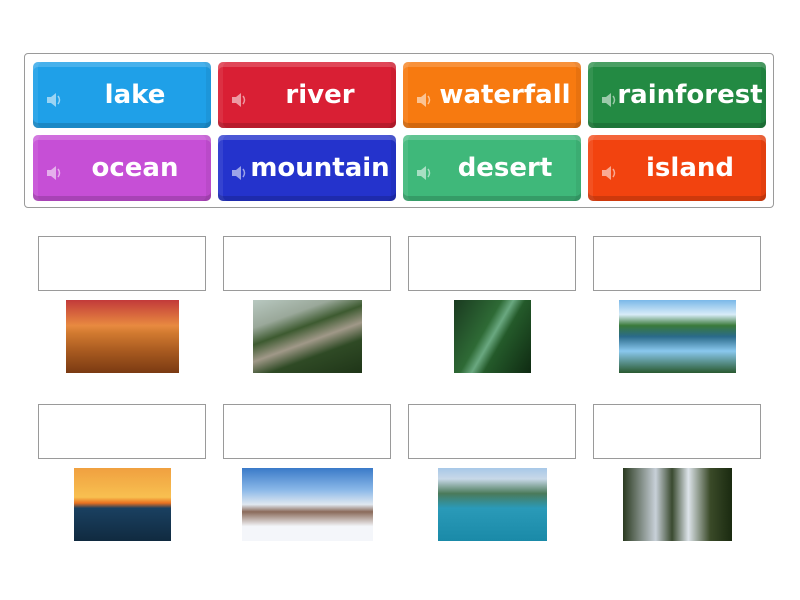  What do you see at coordinates (307, 336) in the screenshot?
I see `image-river` at bounding box center [307, 336].